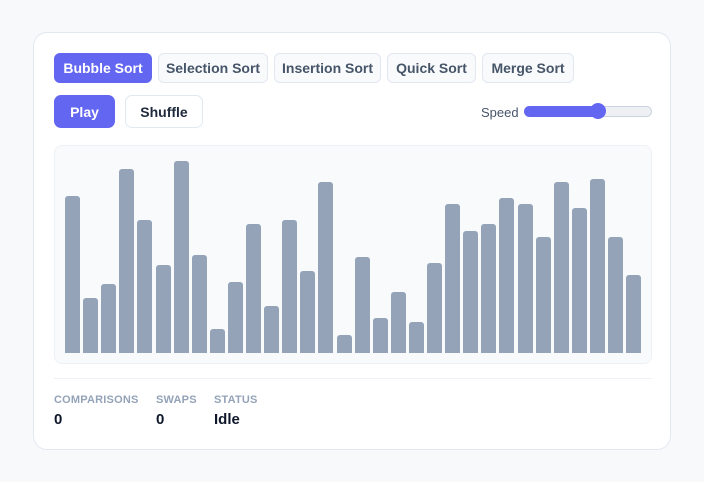 The image size is (704, 482). Describe the element at coordinates (96, 411) in the screenshot. I see `stat-comparisons: COMPARISONS 0` at that location.